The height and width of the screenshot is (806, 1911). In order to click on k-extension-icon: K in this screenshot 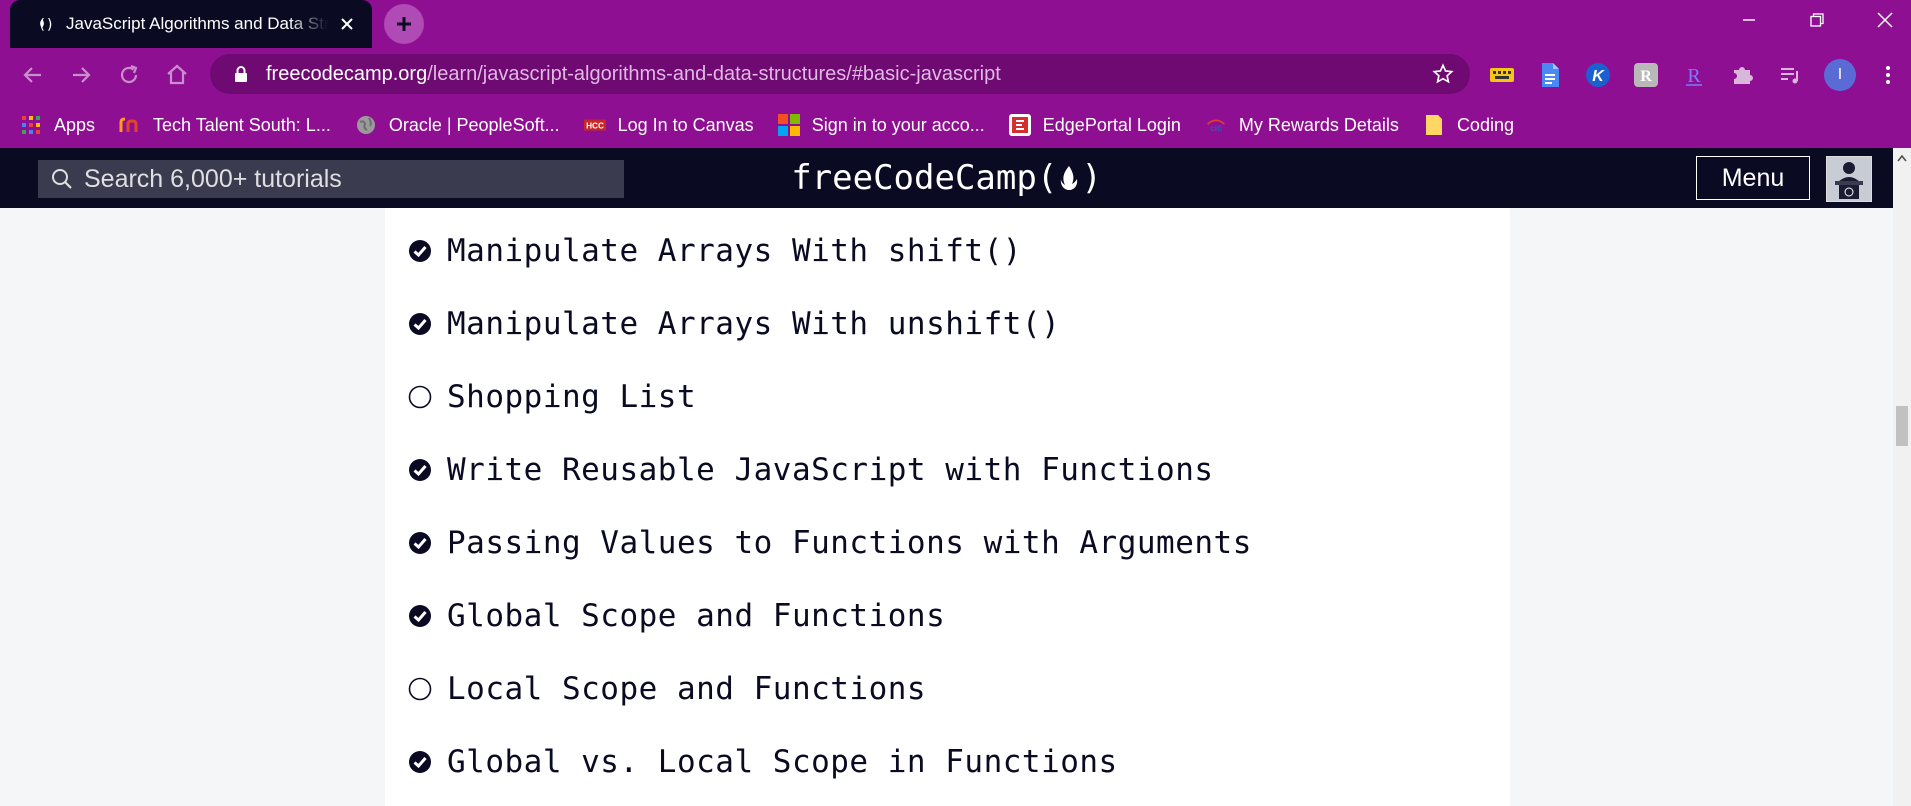, I will do `click(1598, 75)`.